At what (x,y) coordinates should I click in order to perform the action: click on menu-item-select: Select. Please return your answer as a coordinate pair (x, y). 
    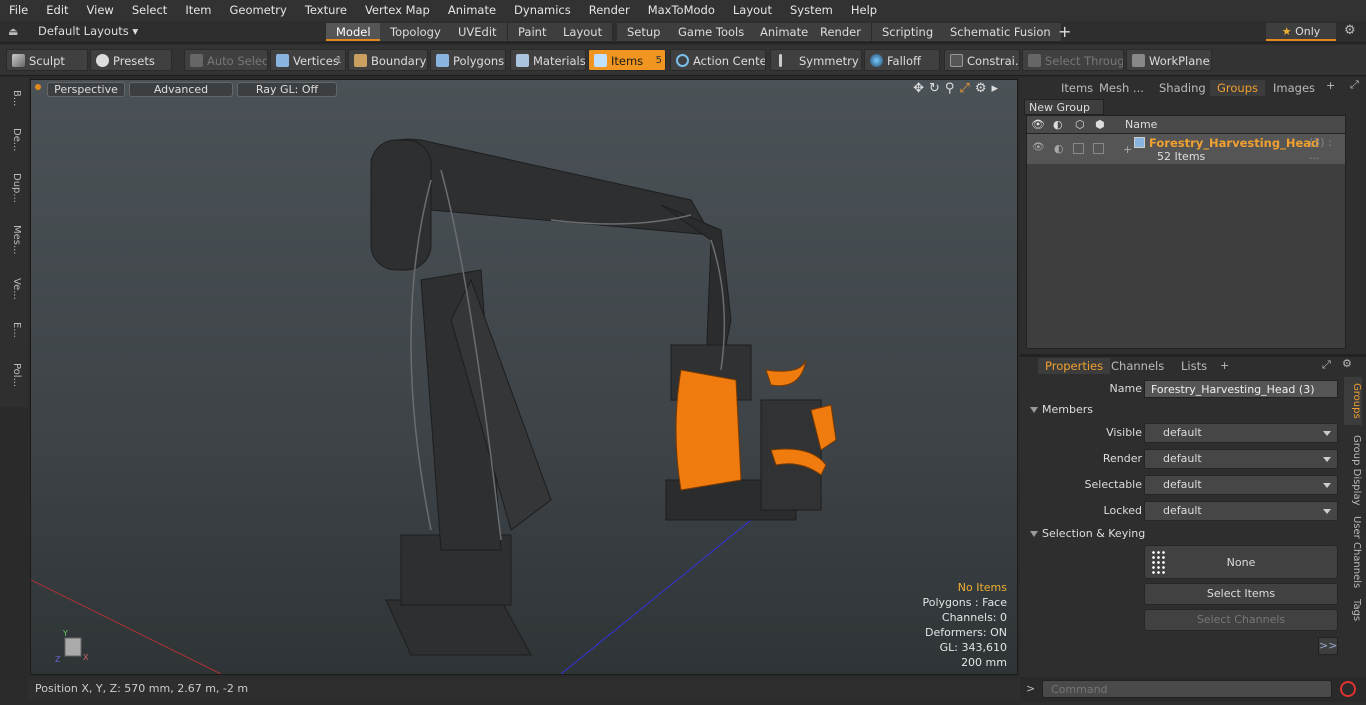
    Looking at the image, I should click on (149, 10).